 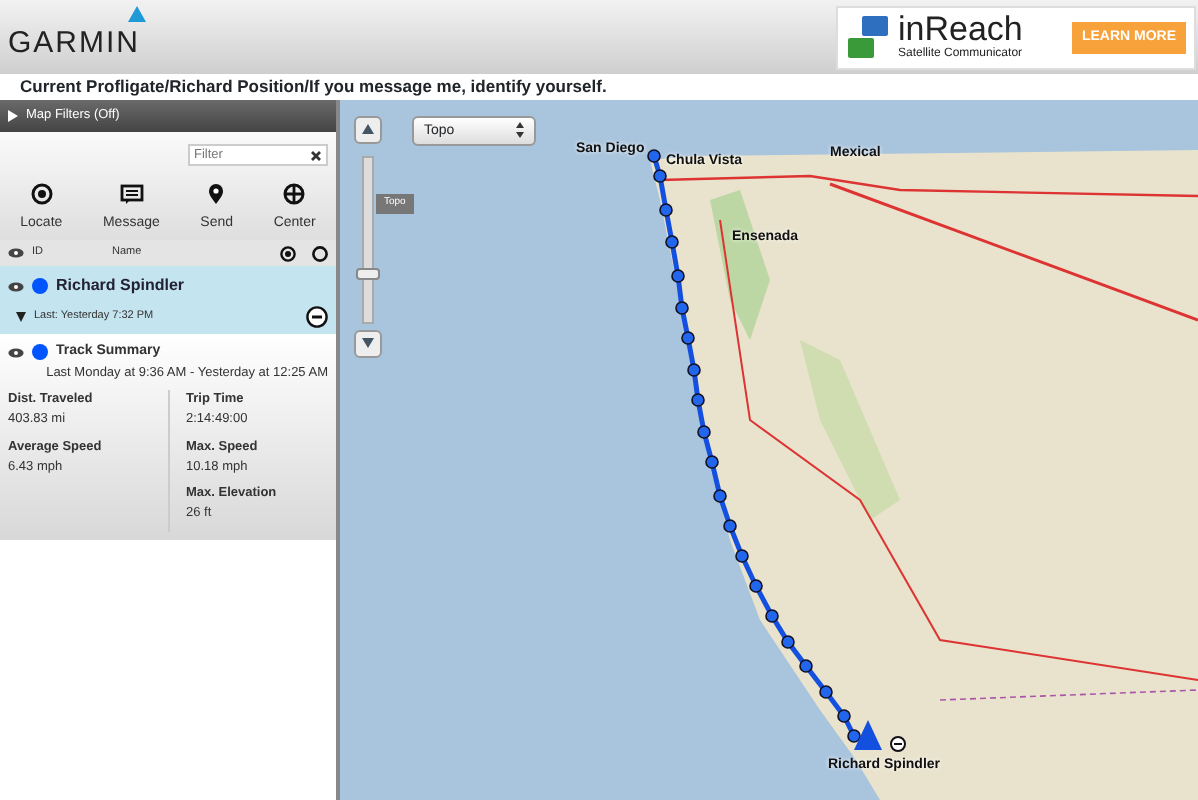 I want to click on updown-arrow-icon, so click(x=520, y=130).